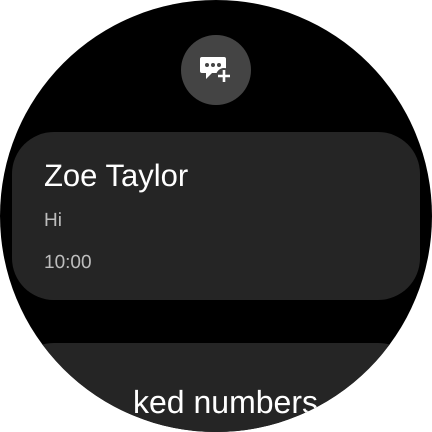 The height and width of the screenshot is (432, 432). I want to click on contact-name: Zoe Taylor, so click(116, 176).